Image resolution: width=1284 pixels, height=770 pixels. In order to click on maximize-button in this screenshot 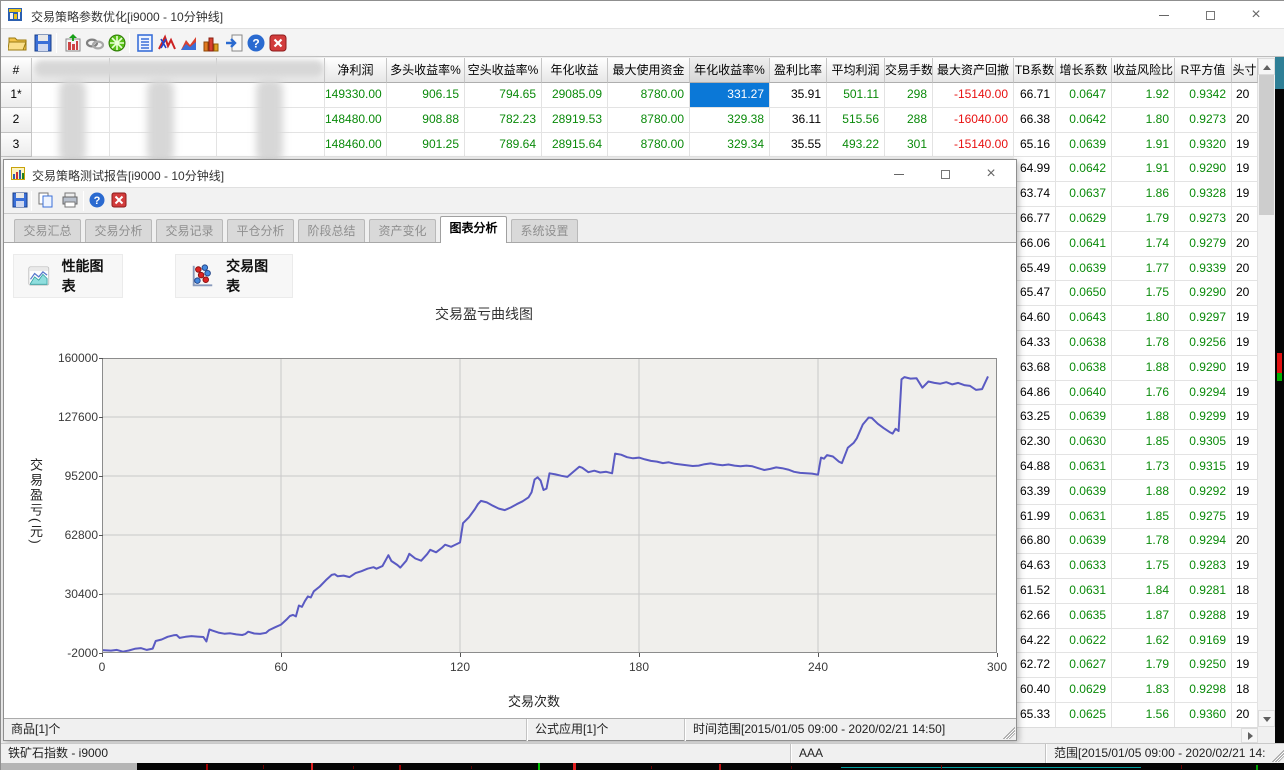, I will do `click(1210, 14)`.